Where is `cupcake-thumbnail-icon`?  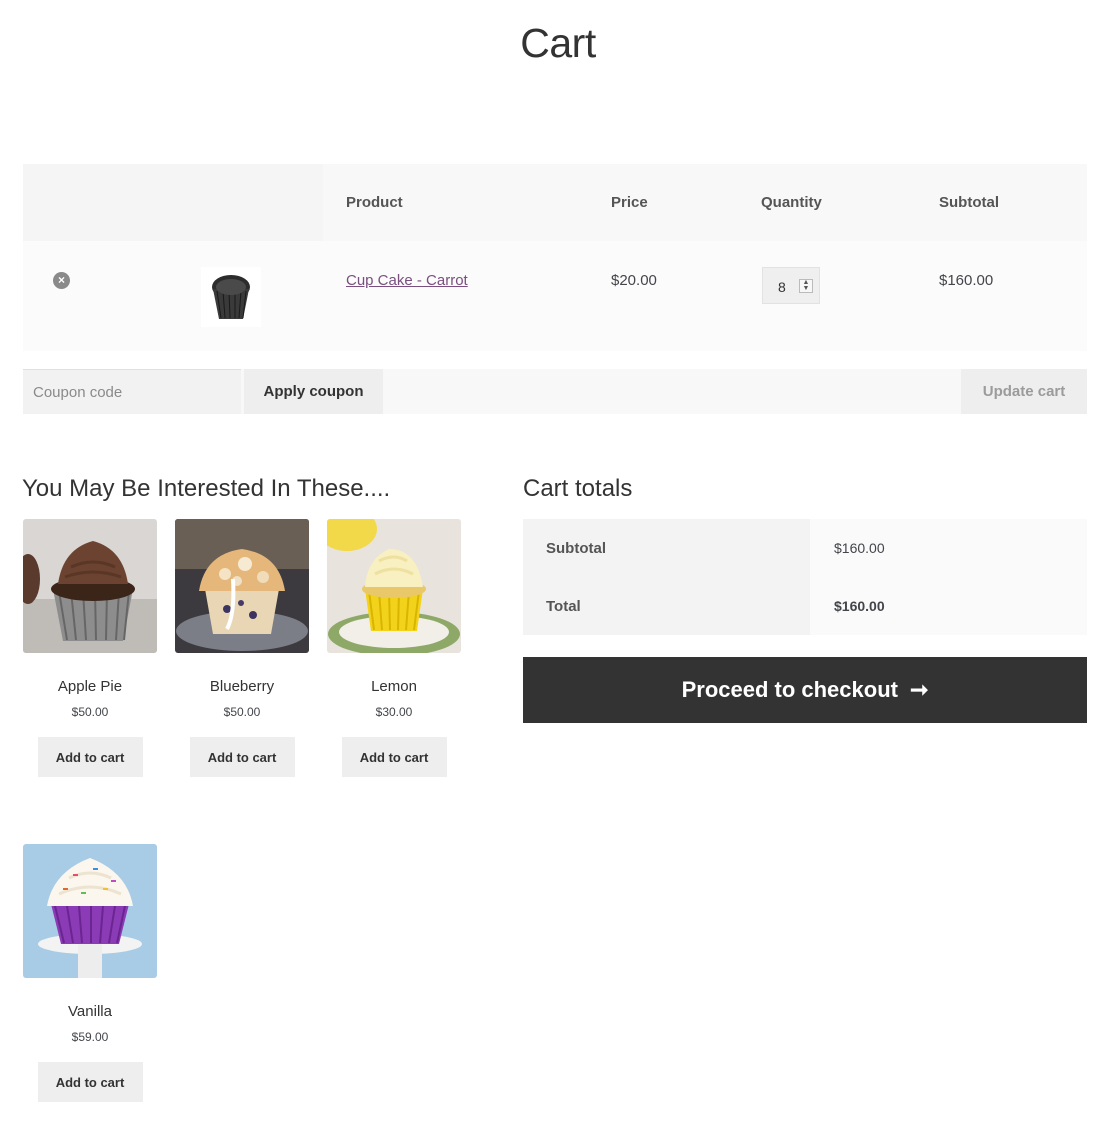 cupcake-thumbnail-icon is located at coordinates (231, 297).